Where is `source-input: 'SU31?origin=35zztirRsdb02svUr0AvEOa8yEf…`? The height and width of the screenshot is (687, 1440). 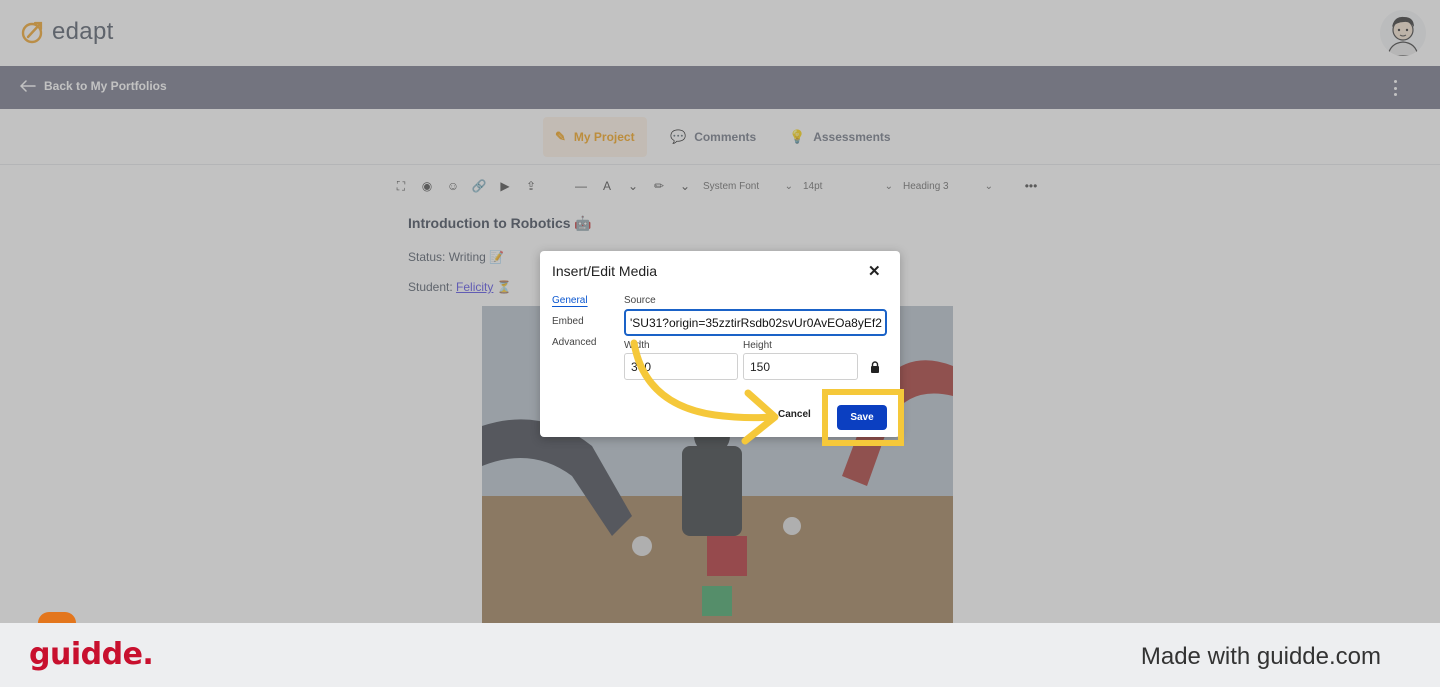 source-input: 'SU31?origin=35zztirRsdb02svUr0AvEOa8yEf… is located at coordinates (755, 322).